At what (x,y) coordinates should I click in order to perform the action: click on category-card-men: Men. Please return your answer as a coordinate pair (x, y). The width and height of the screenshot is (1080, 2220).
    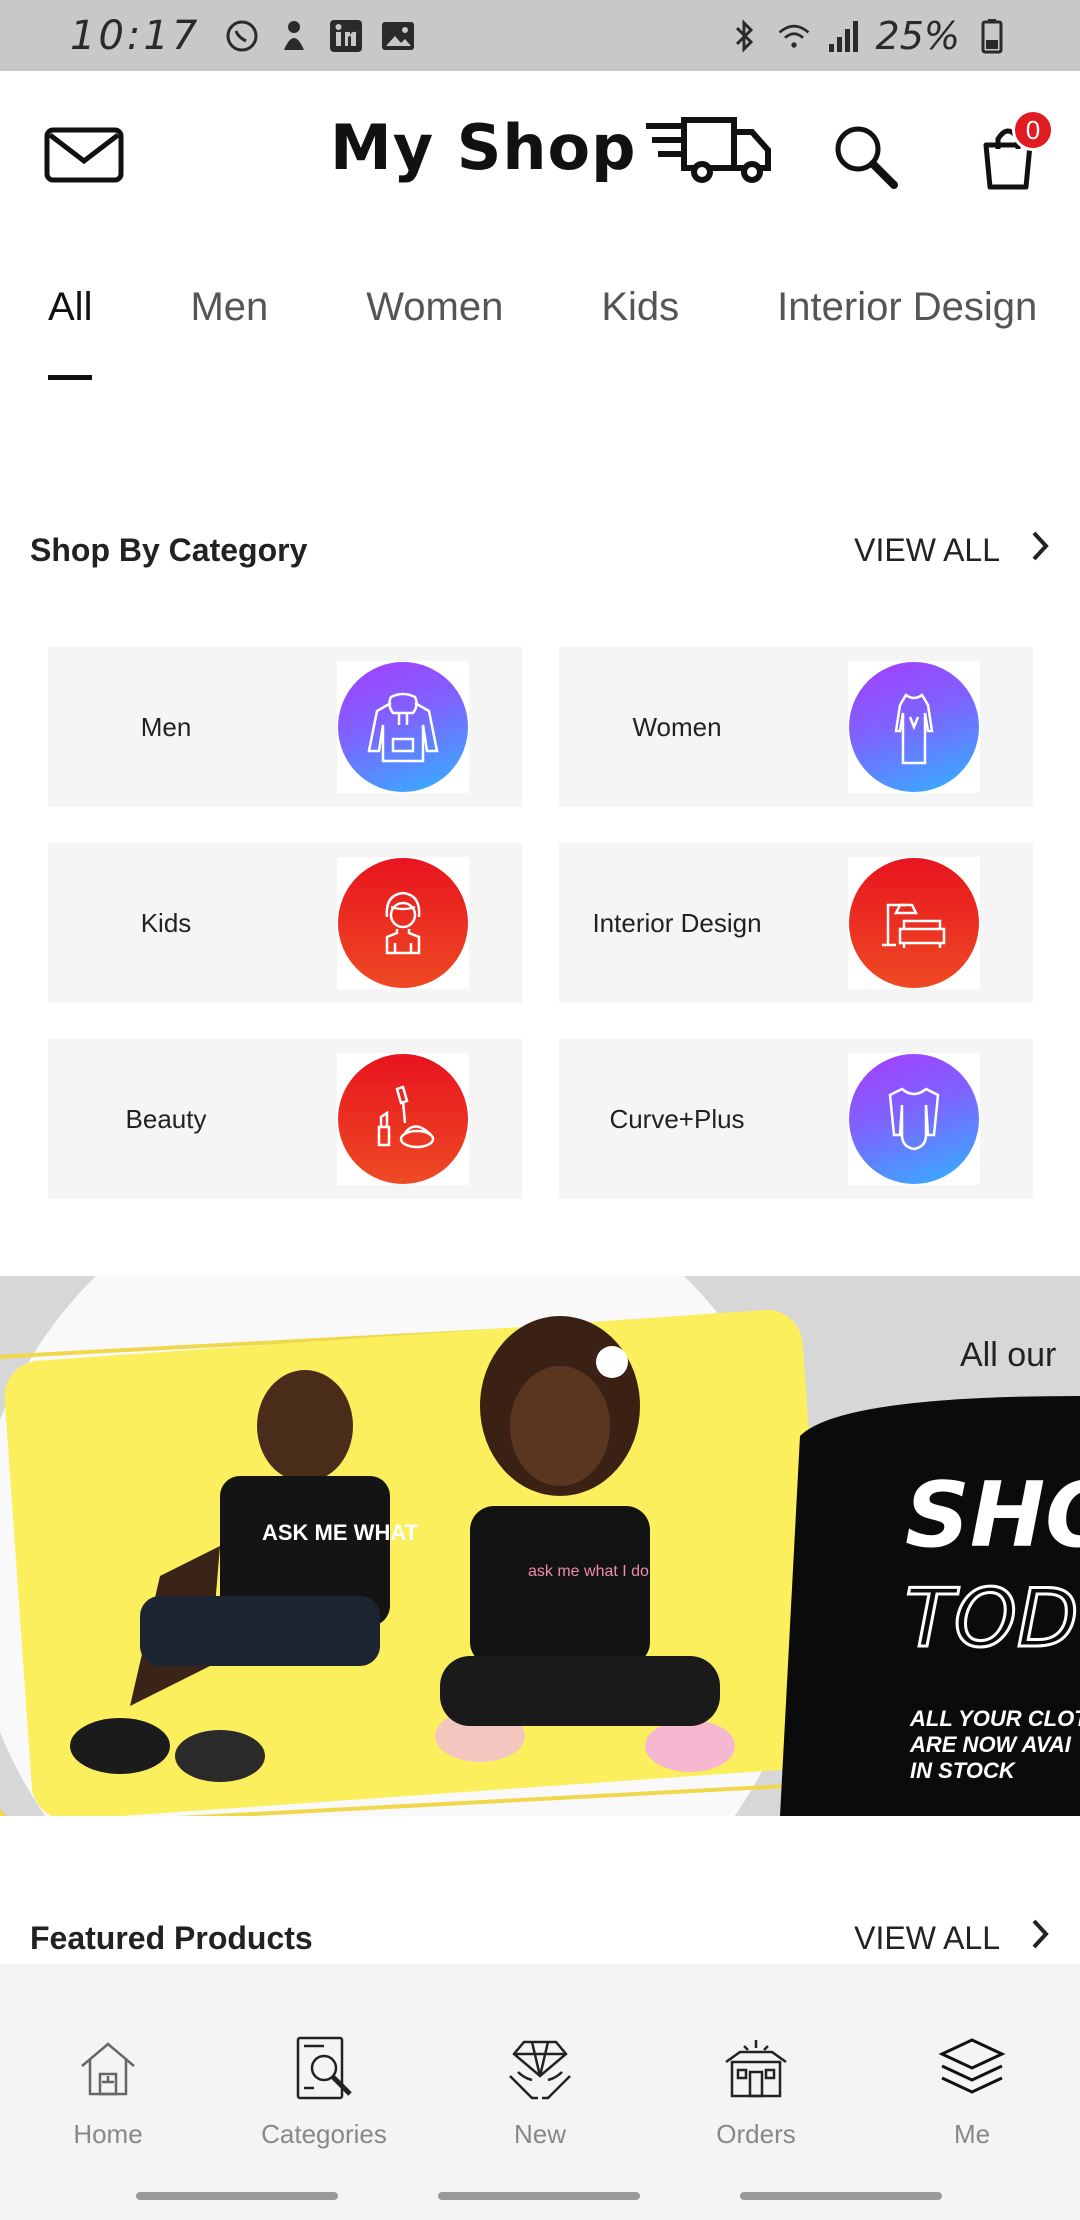
    Looking at the image, I should click on (285, 727).